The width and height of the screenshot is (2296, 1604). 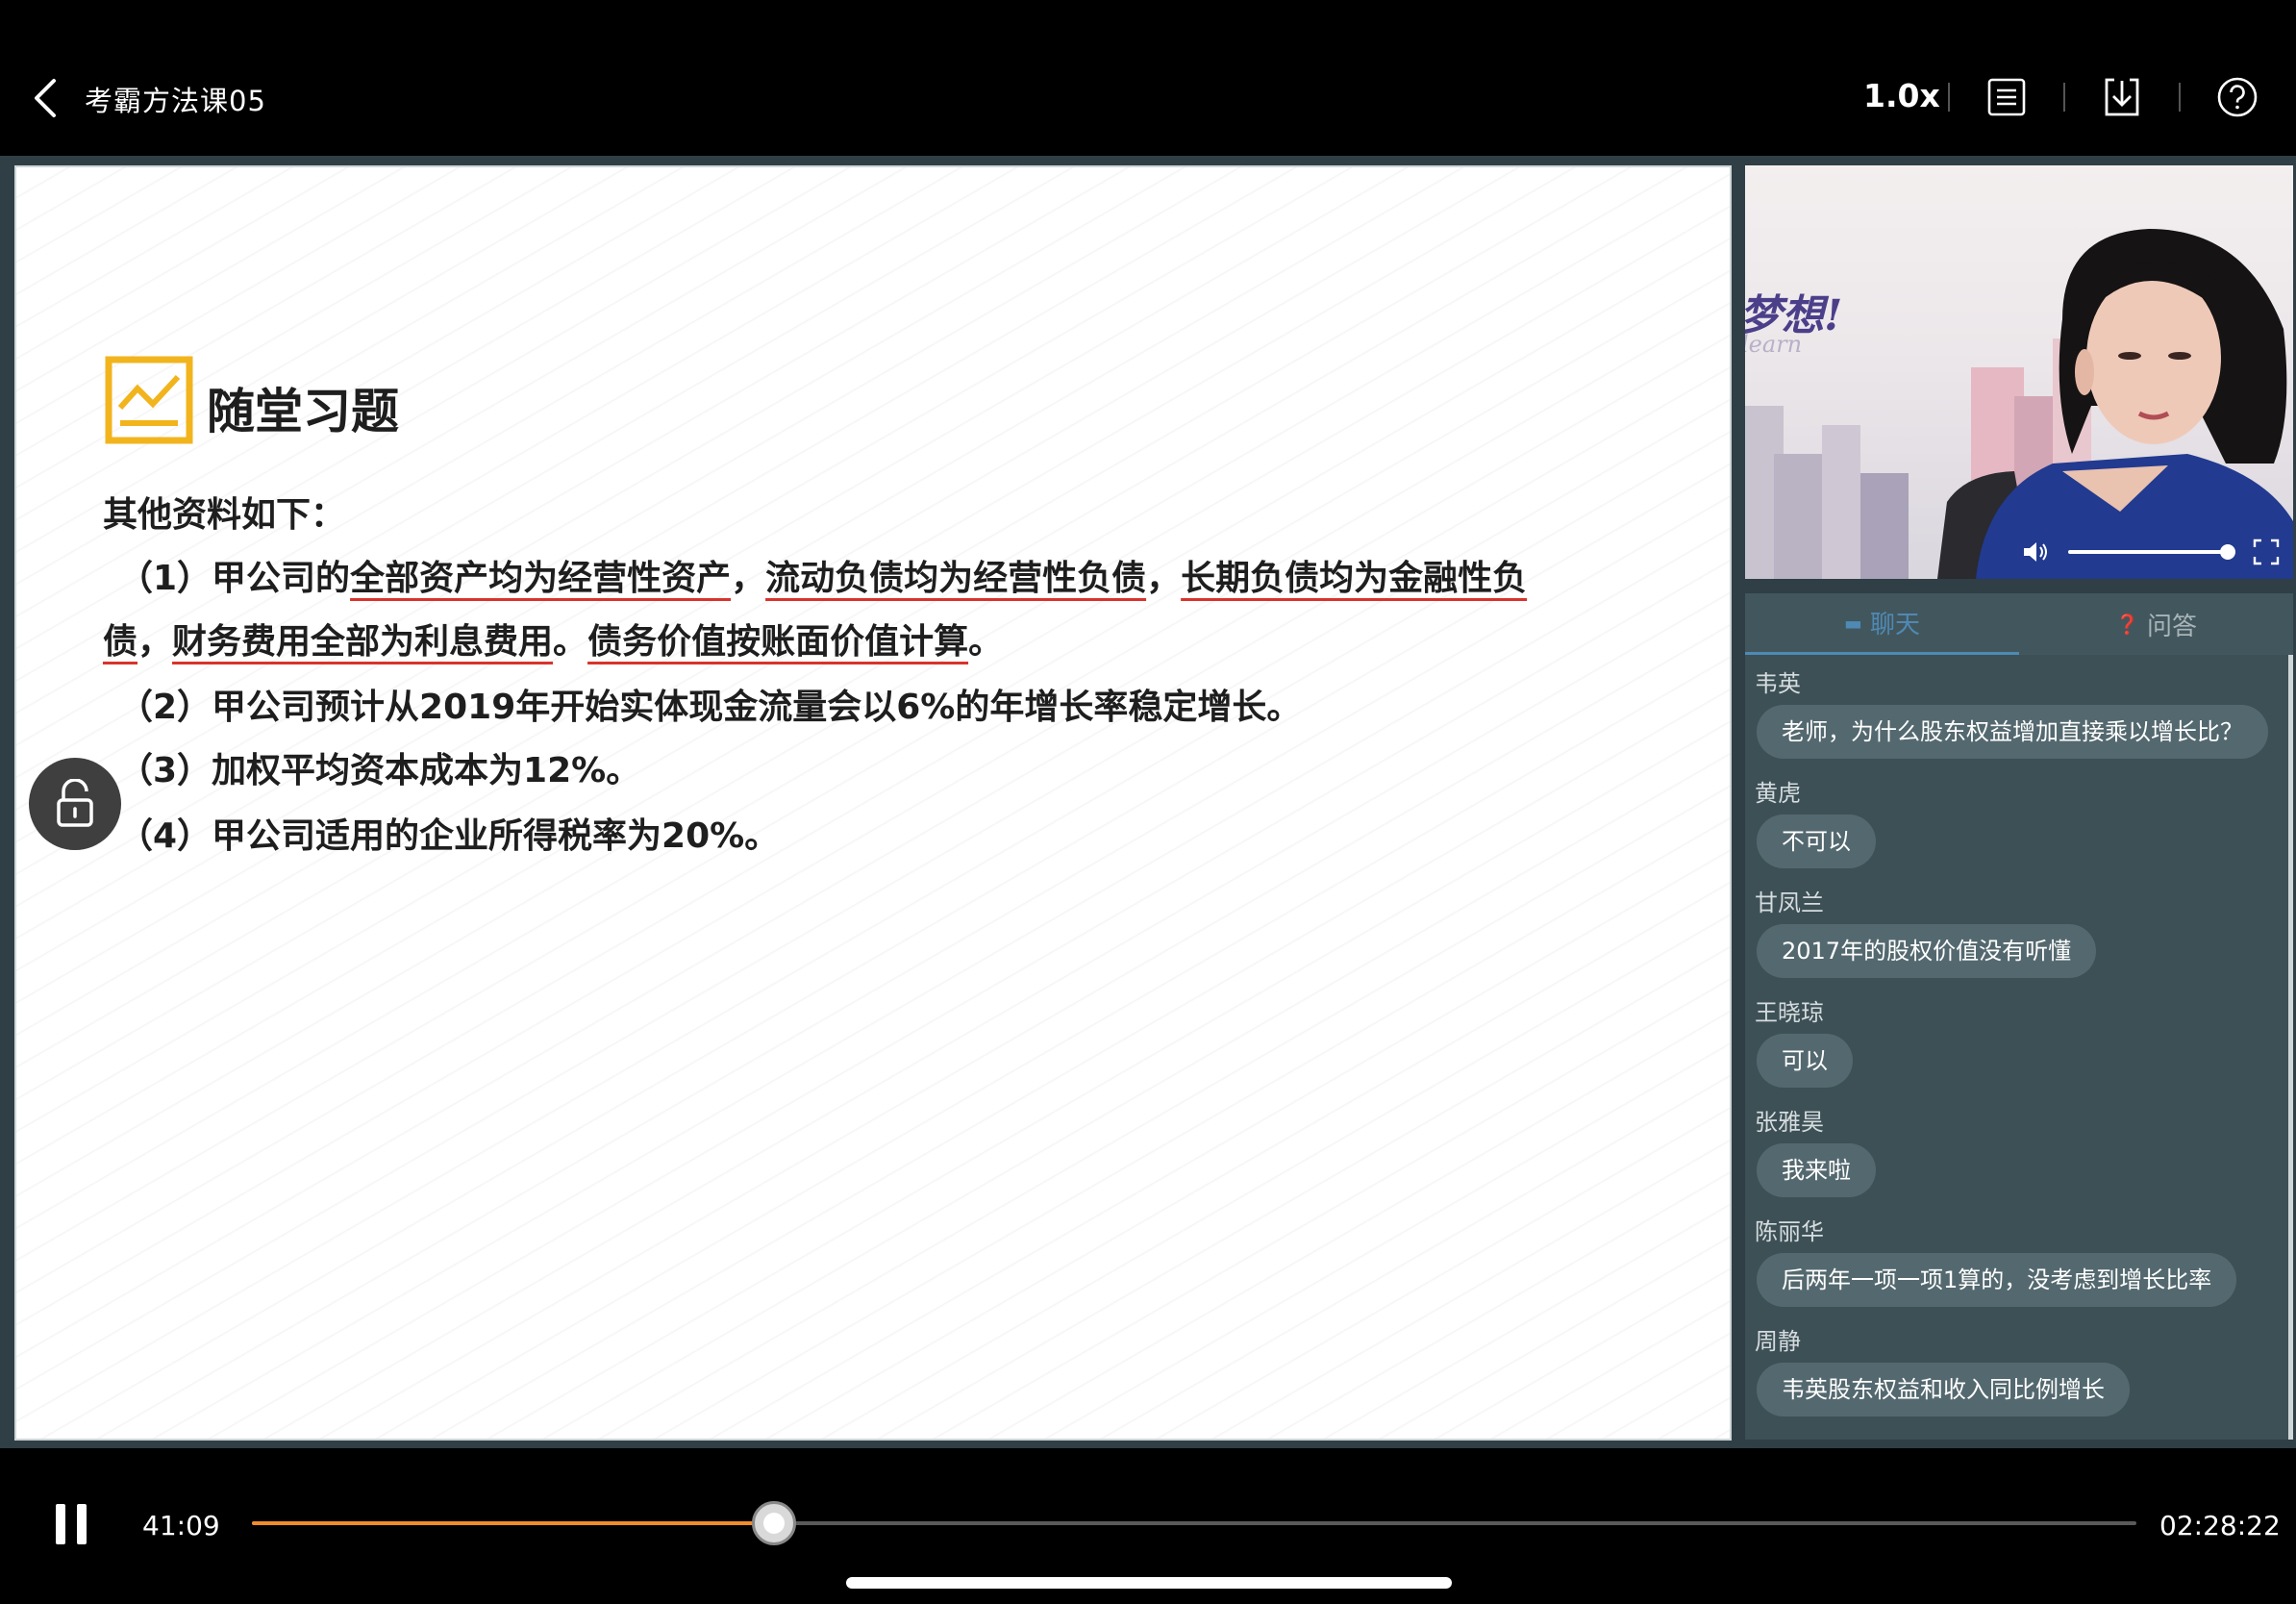 I want to click on back-button, so click(x=44, y=98).